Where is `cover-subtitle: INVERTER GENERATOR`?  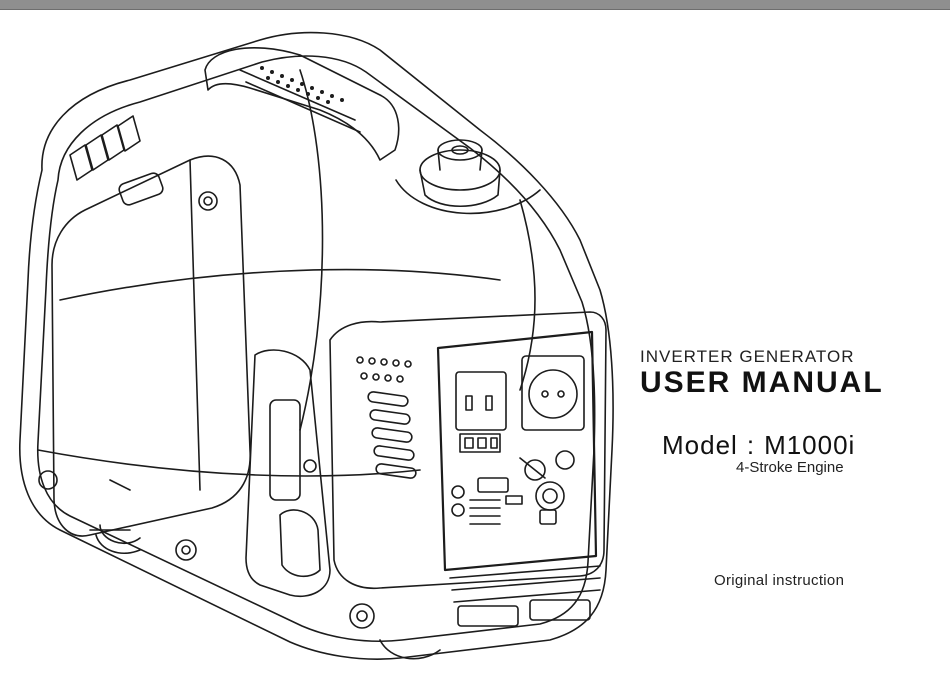
cover-subtitle: INVERTER GENERATOR is located at coordinates (747, 356).